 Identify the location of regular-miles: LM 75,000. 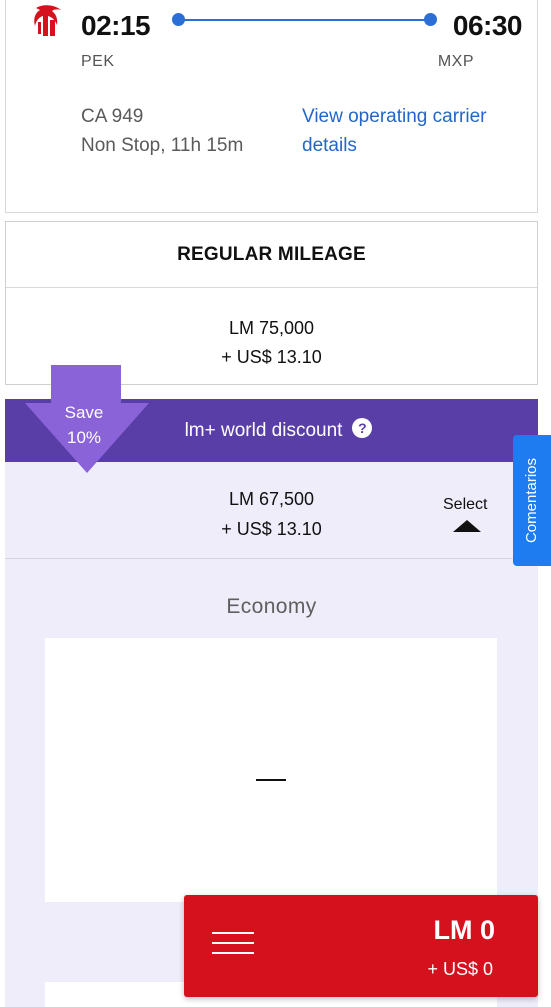
(271, 328).